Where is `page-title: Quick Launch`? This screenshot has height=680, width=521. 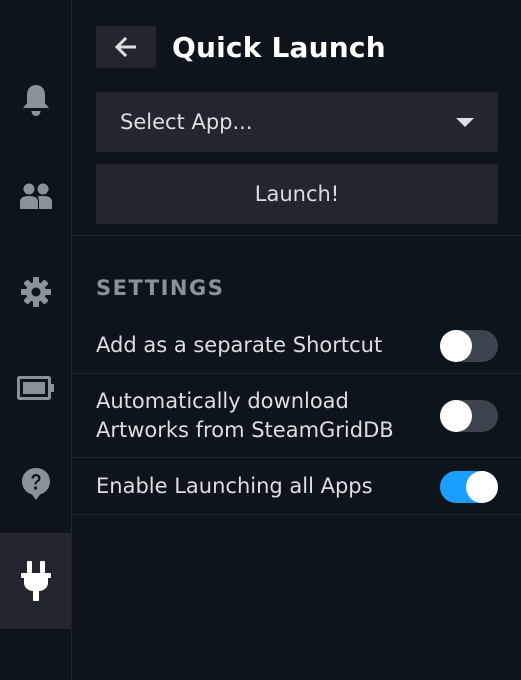
page-title: Quick Launch is located at coordinates (279, 47).